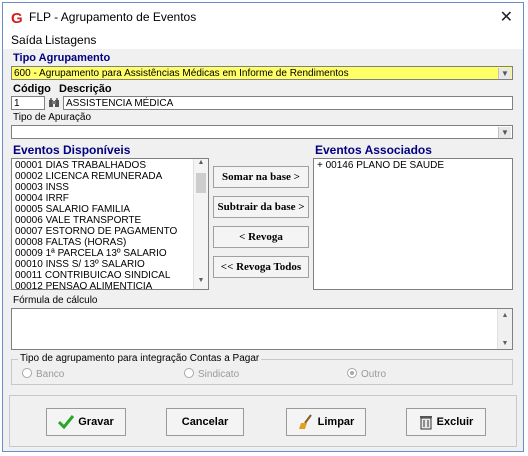 The width and height of the screenshot is (528, 456). Describe the element at coordinates (110, 285) in the screenshot. I see `eventos-disponiveis-item: 00012 PENSAO ALIMENTICIA` at that location.